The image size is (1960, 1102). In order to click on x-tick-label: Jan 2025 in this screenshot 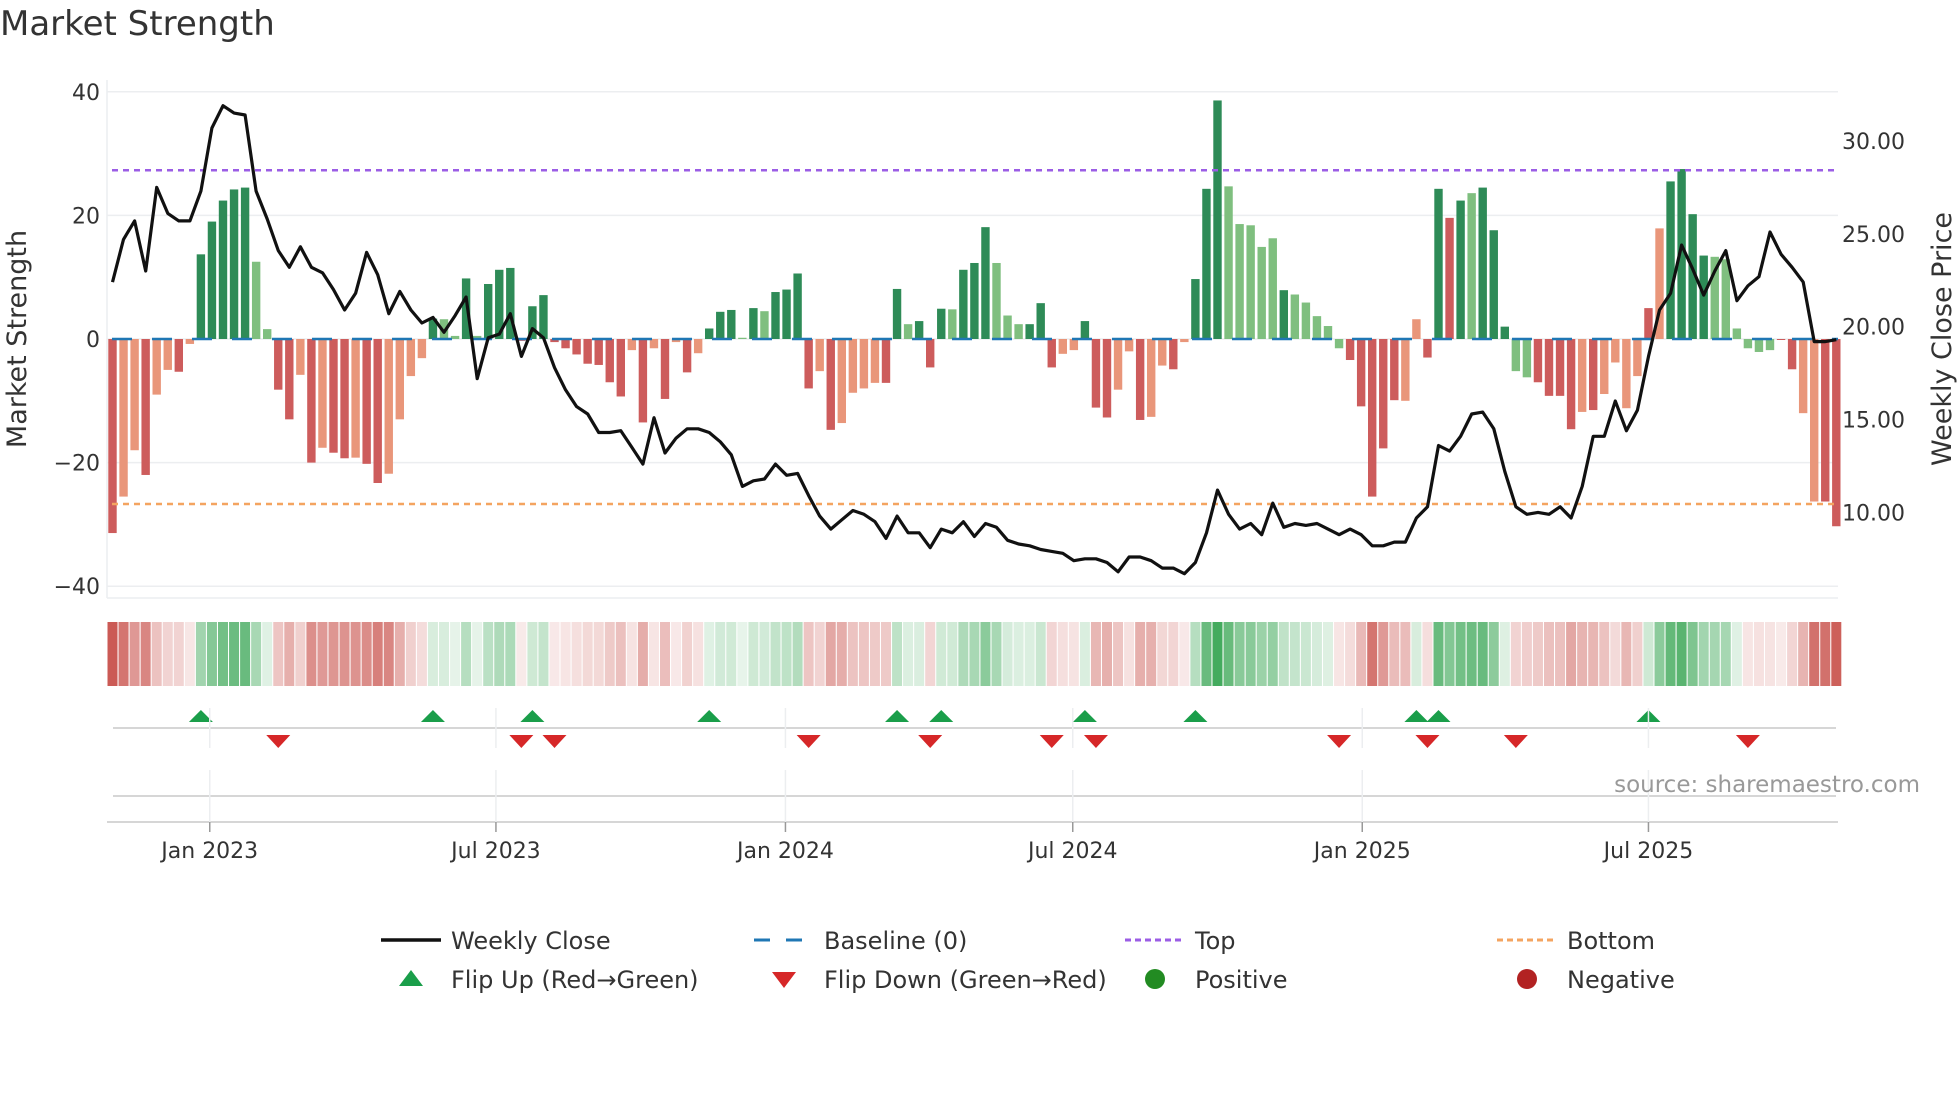, I will do `click(1361, 851)`.